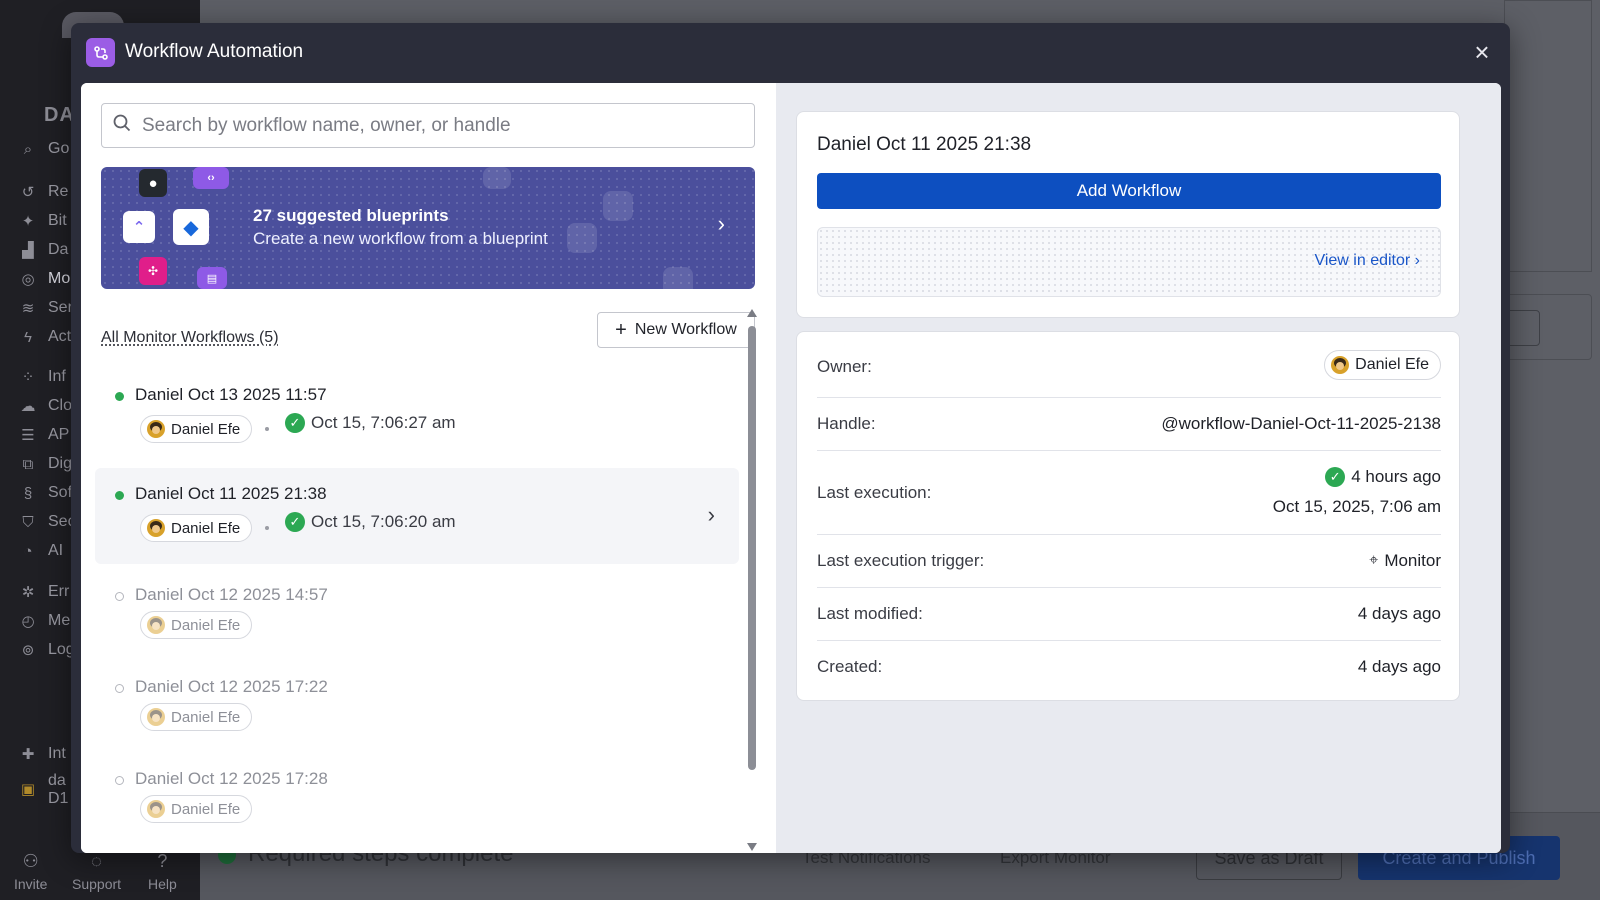  I want to click on sidebar-item-software: § Sof, so click(45, 493).